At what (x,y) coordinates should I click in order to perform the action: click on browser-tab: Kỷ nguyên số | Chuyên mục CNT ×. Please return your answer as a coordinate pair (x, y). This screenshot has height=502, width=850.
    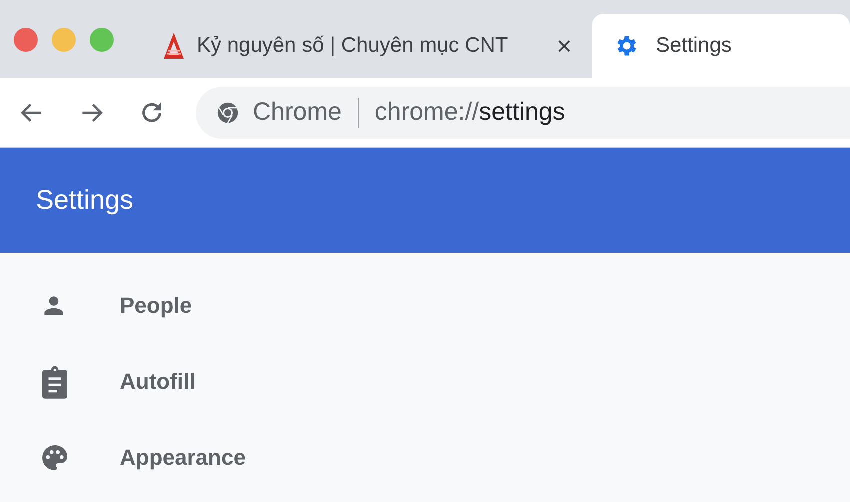
    Looking at the image, I should click on (364, 46).